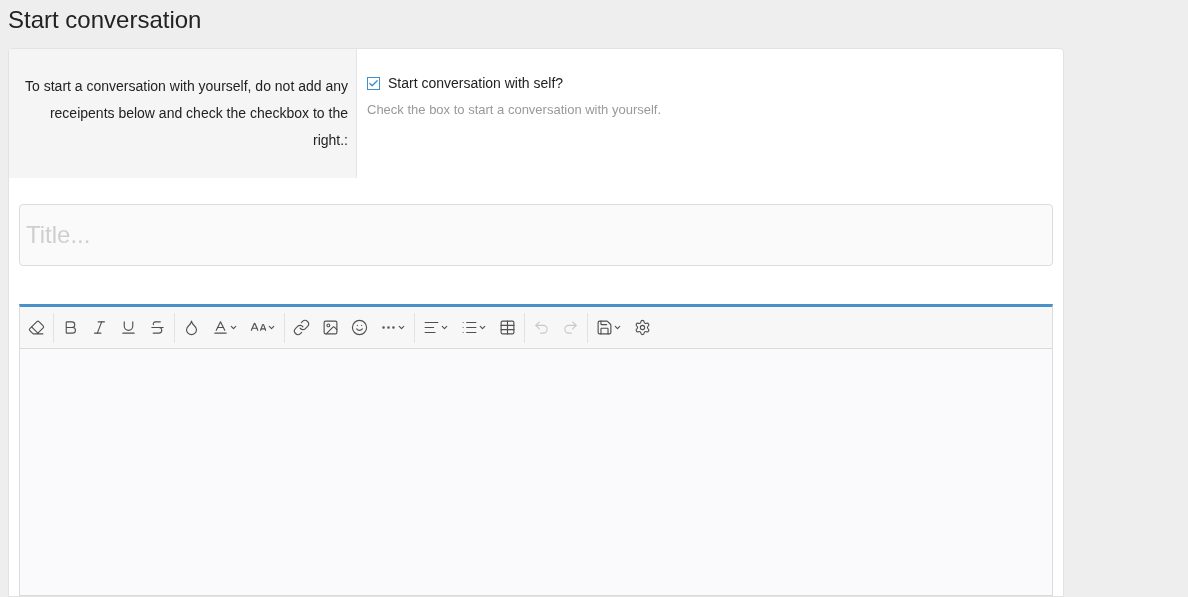 Image resolution: width=1188 pixels, height=597 pixels. Describe the element at coordinates (105, 20) in the screenshot. I see `page-title: Start conversation` at that location.